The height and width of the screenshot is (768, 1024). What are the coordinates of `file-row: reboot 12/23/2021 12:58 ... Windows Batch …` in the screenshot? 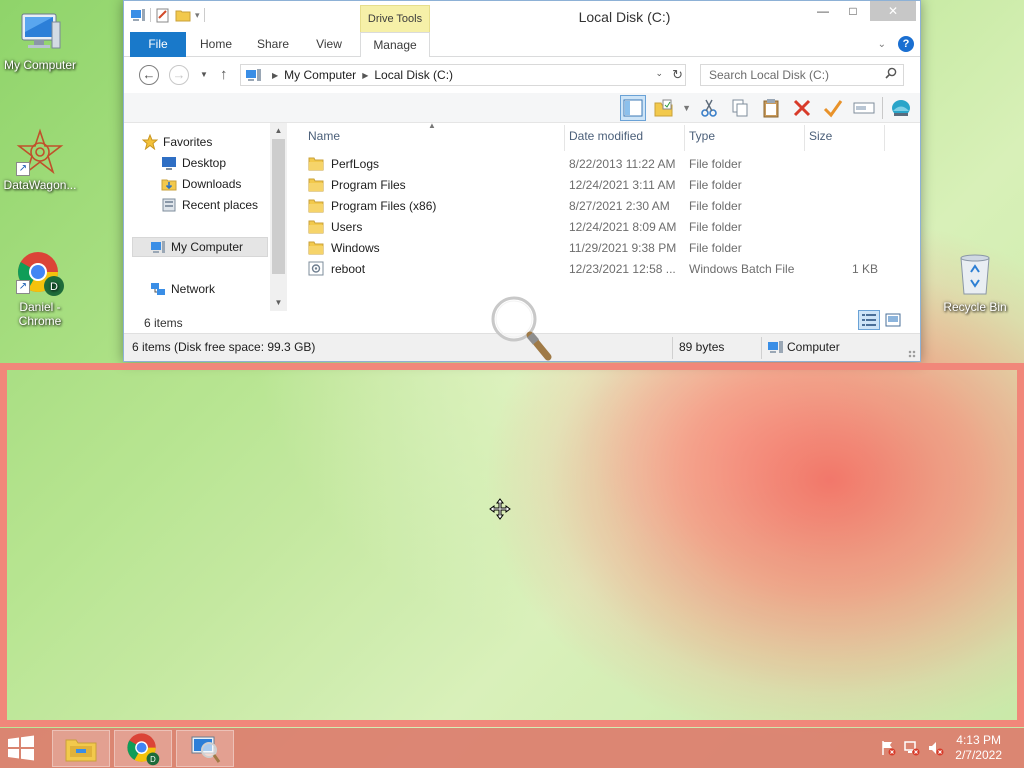 It's located at (604, 268).